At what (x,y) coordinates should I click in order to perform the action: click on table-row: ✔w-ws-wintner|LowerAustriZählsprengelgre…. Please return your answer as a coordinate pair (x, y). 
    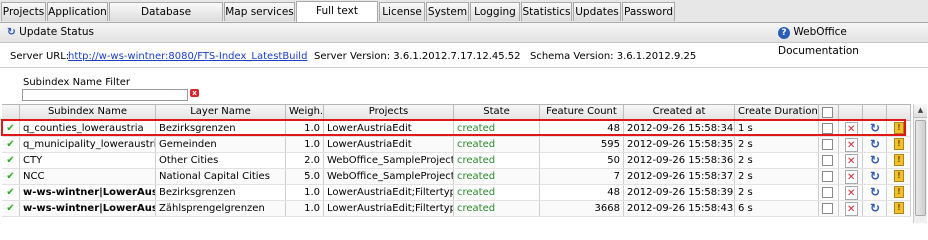
    Looking at the image, I should click on (456, 209).